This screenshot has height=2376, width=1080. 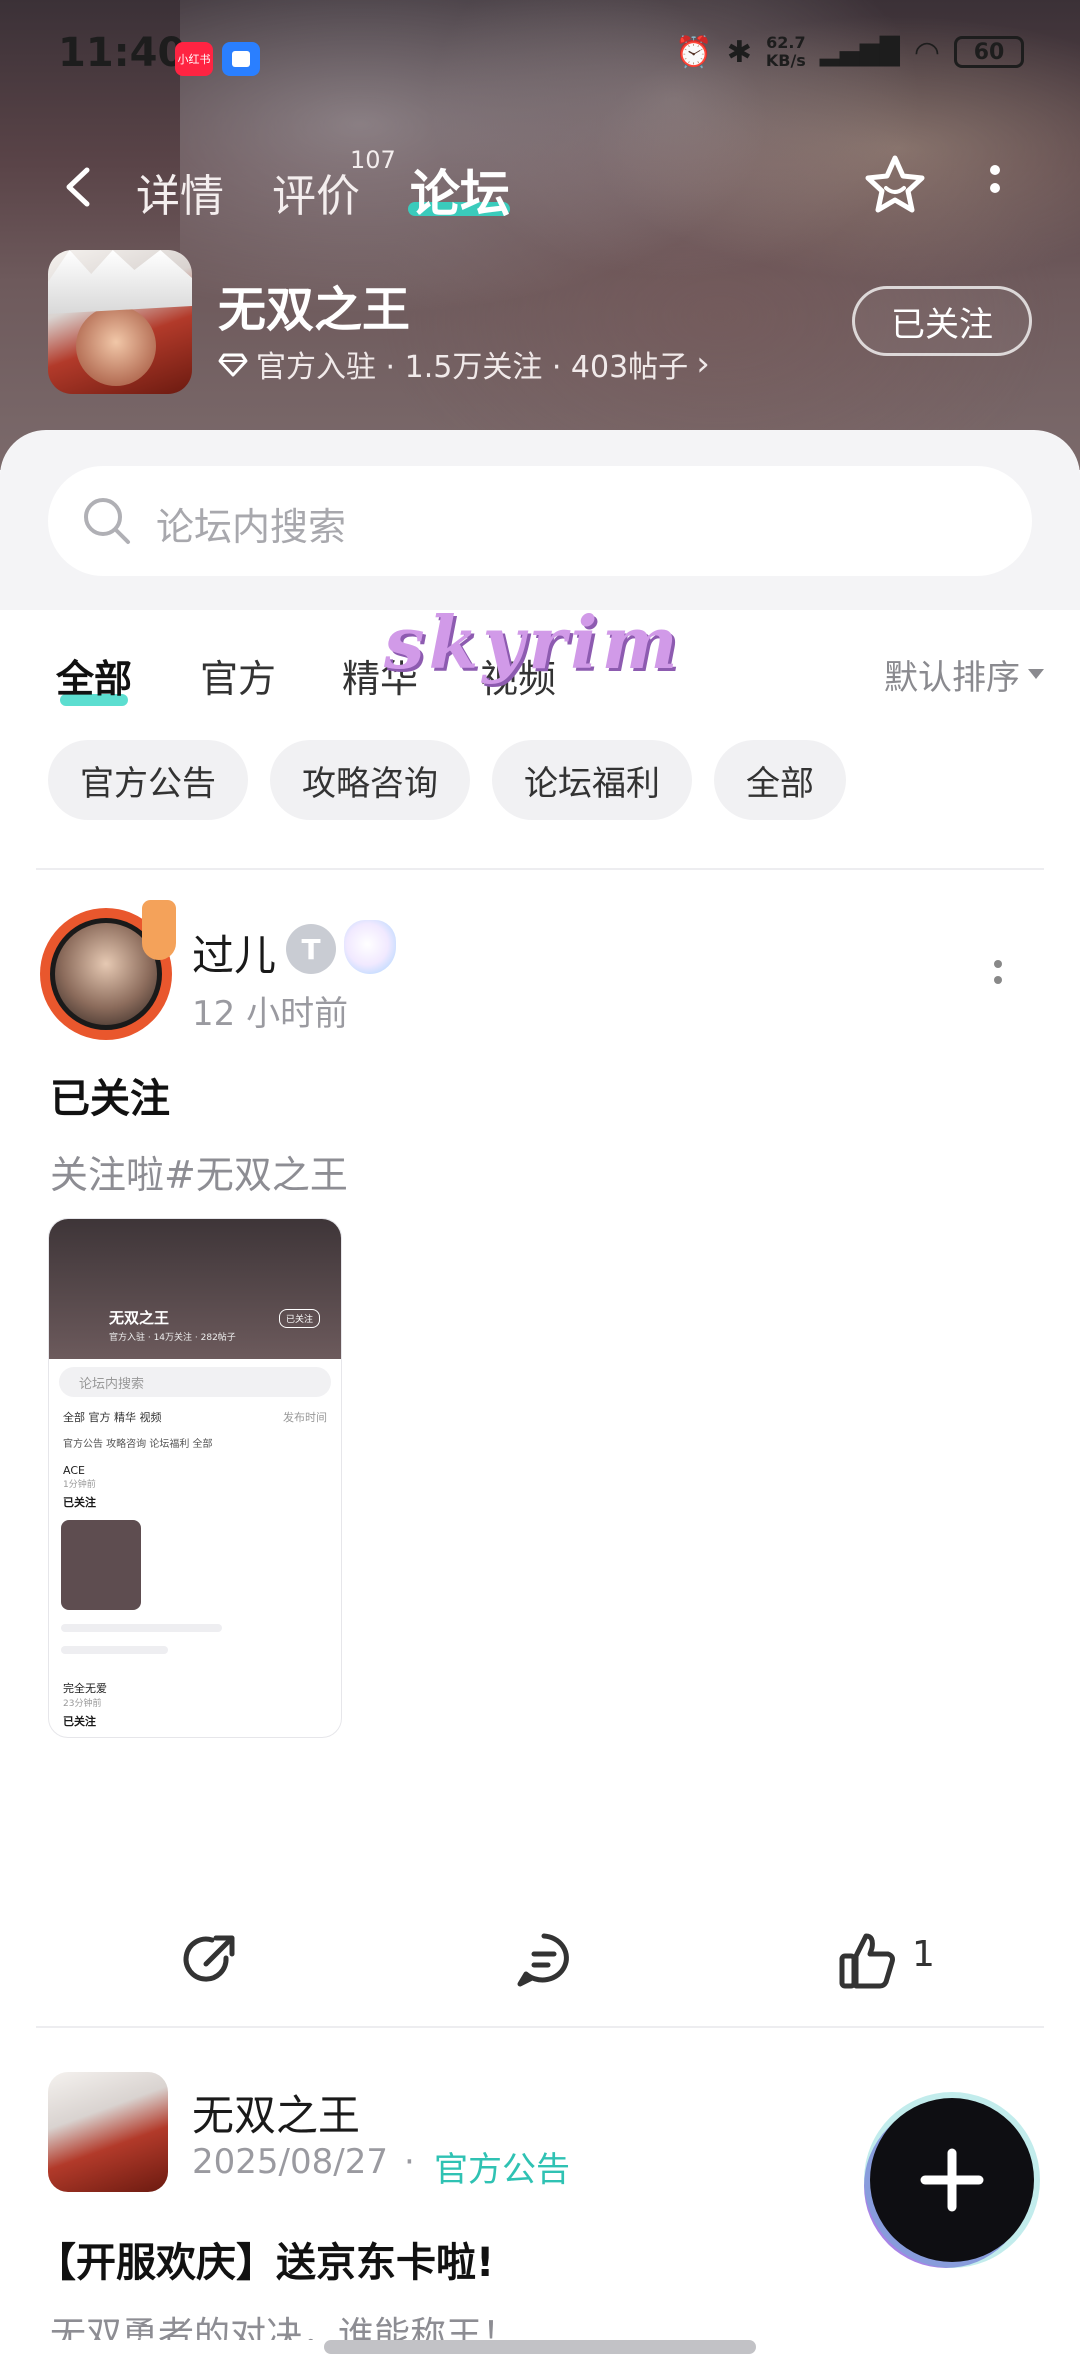 What do you see at coordinates (233, 365) in the screenshot?
I see `diamond-icon` at bounding box center [233, 365].